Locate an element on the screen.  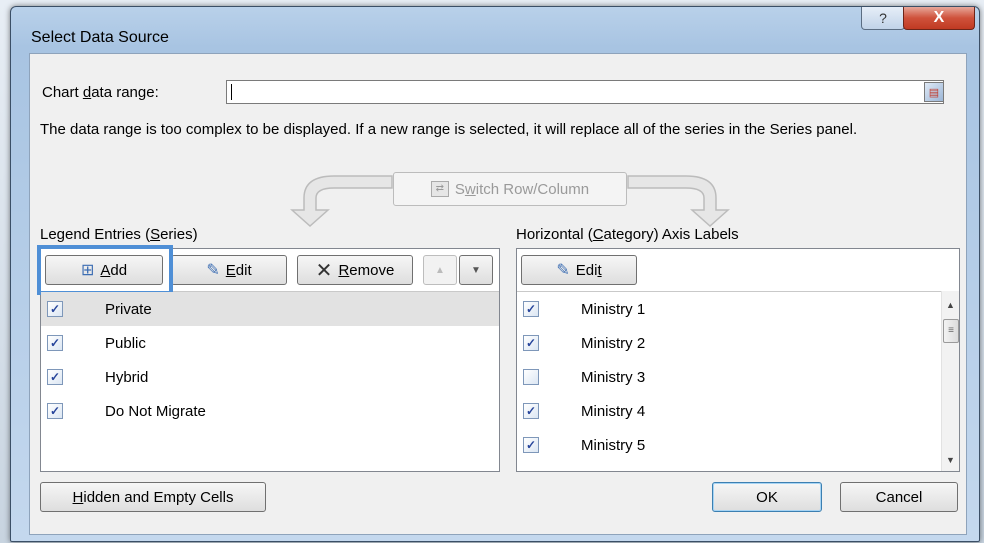
category-label: Ministry 1 is located at coordinates (613, 309).